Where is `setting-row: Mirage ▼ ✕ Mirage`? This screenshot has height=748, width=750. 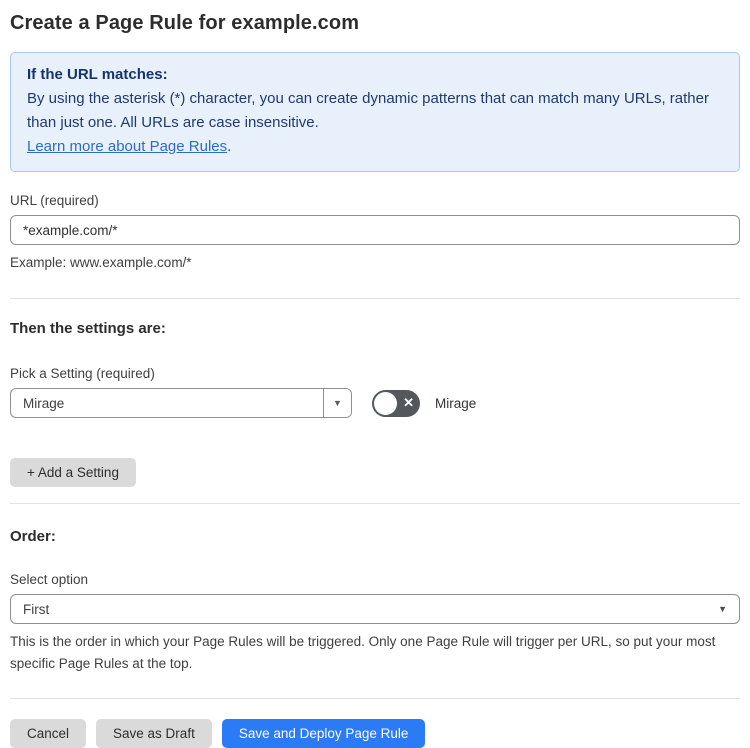
setting-row: Mirage ▼ ✕ Mirage is located at coordinates (375, 403).